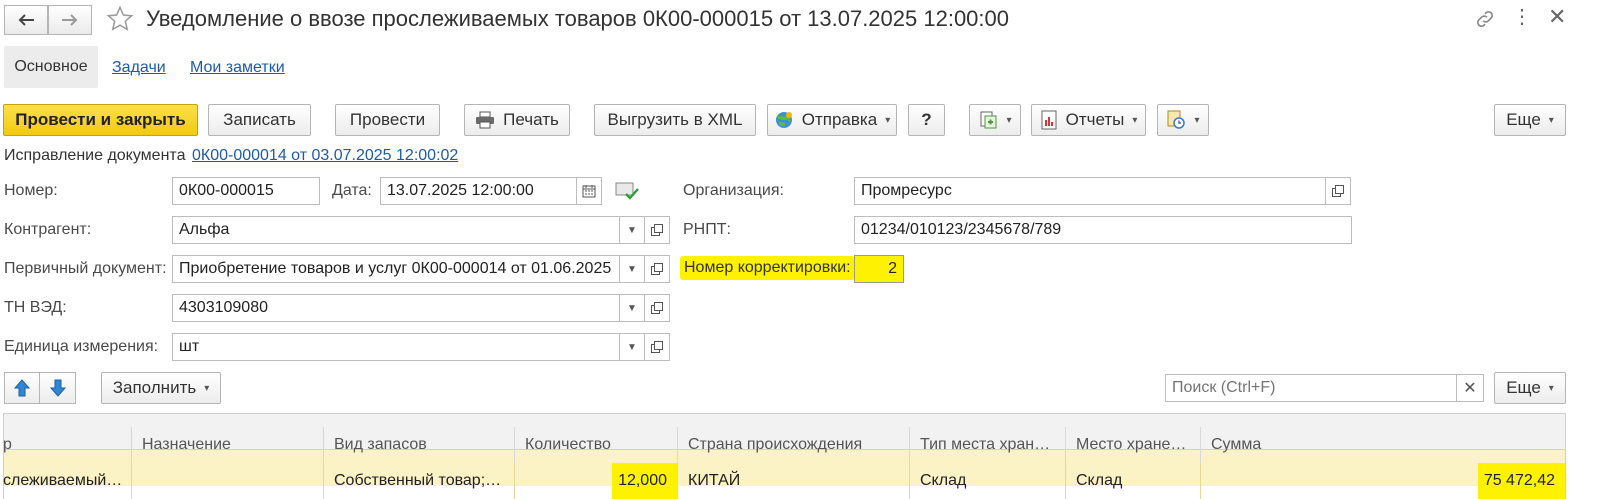  I want to click on column-header: Вид запасов, so click(419, 445).